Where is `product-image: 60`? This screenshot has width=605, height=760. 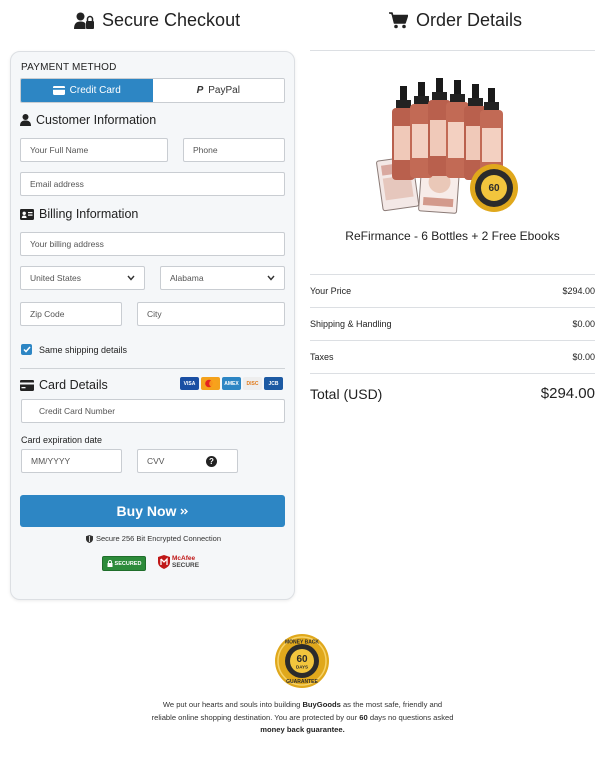
product-image: 60 is located at coordinates (447, 146).